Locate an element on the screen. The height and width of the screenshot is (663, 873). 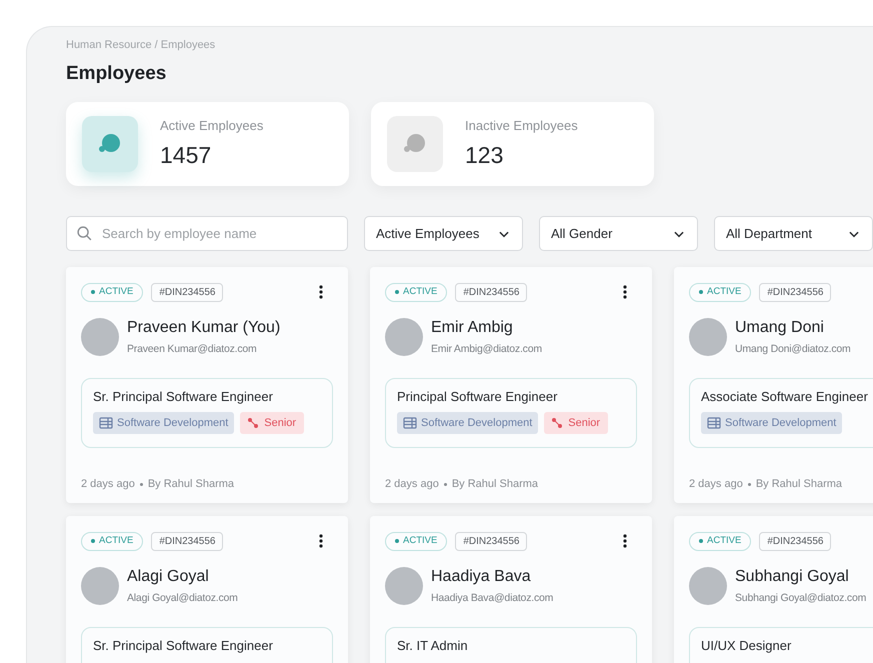
employee-name: Umang Doni is located at coordinates (780, 328).